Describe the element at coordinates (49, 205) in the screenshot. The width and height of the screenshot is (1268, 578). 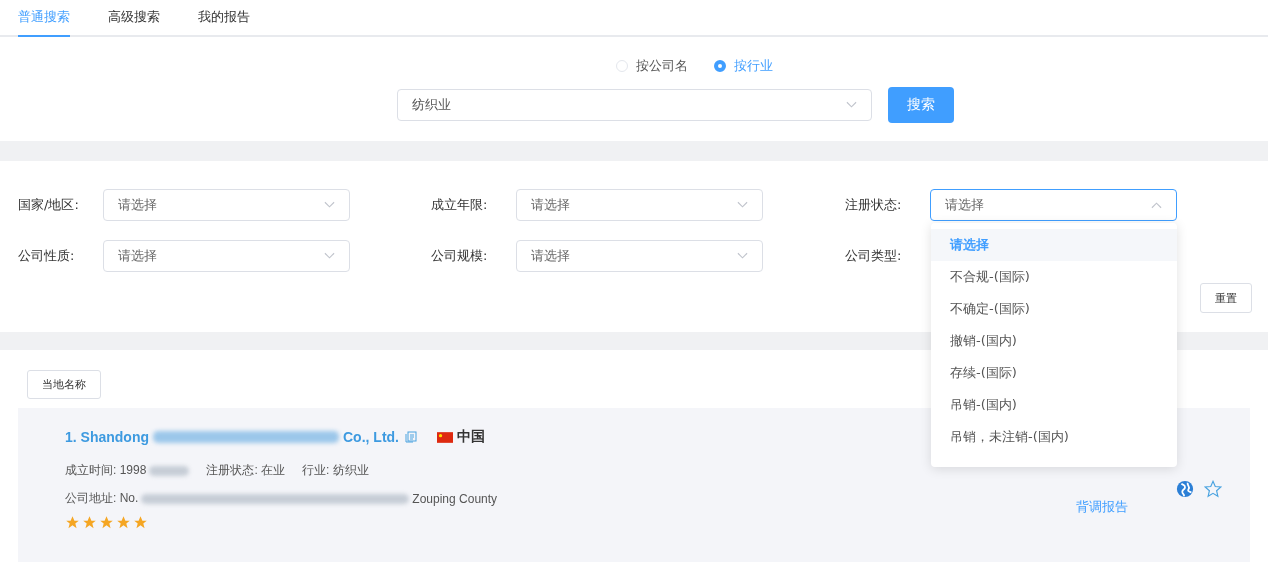
I see `filter-label: 国家/地区:` at that location.